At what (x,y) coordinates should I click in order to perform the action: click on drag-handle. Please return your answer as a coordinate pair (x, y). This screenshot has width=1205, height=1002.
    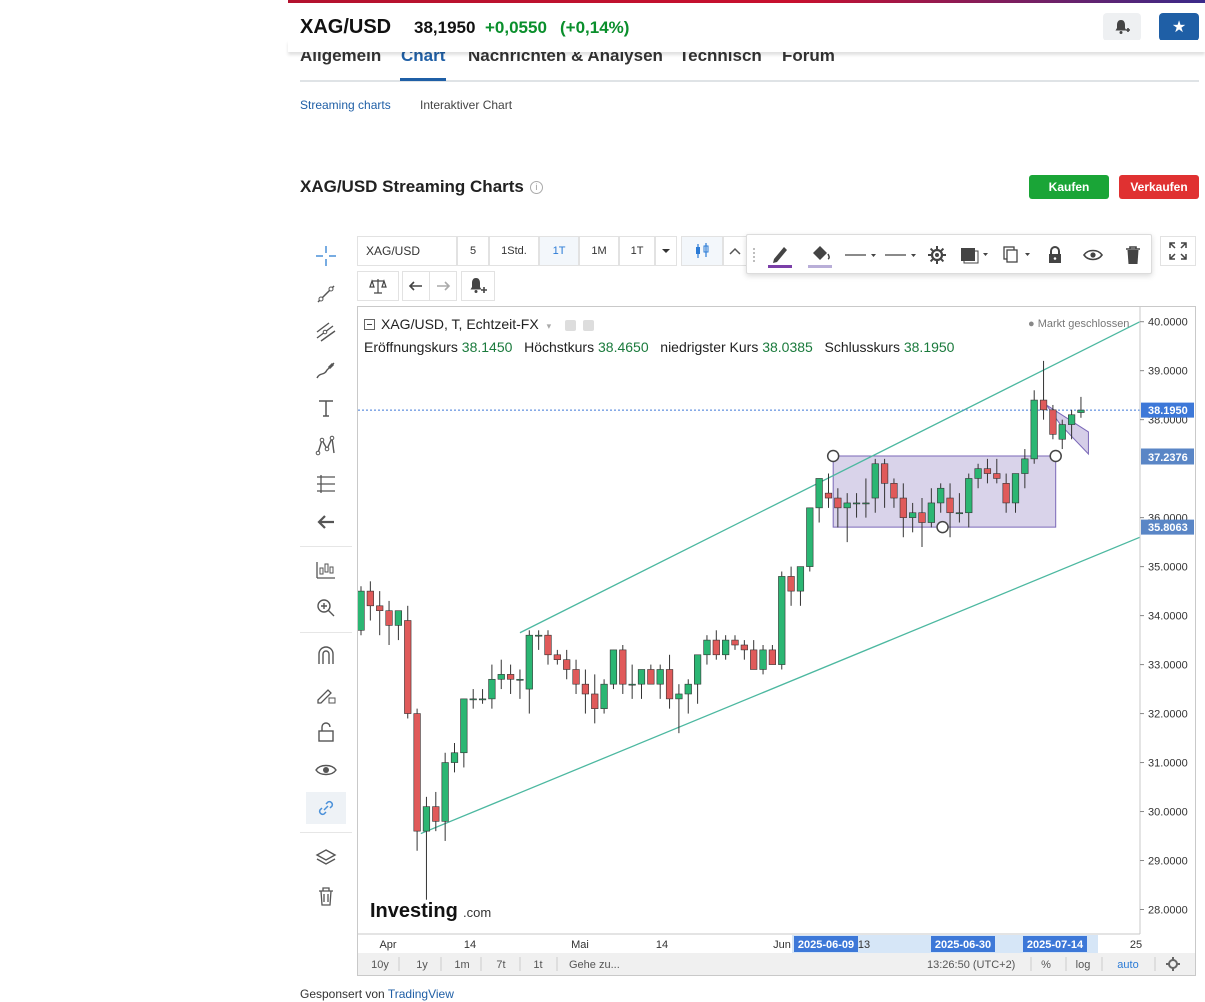
    Looking at the image, I should click on (754, 255).